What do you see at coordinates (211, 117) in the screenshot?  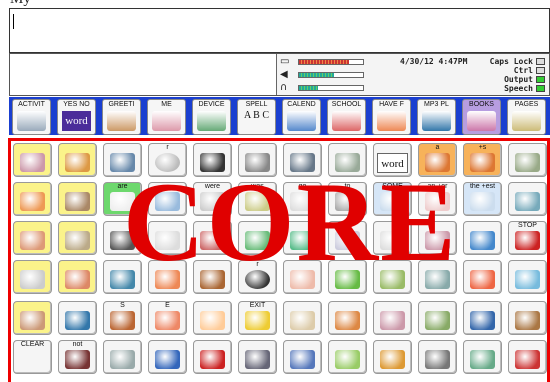 I see `tab-device: DEVICE` at bounding box center [211, 117].